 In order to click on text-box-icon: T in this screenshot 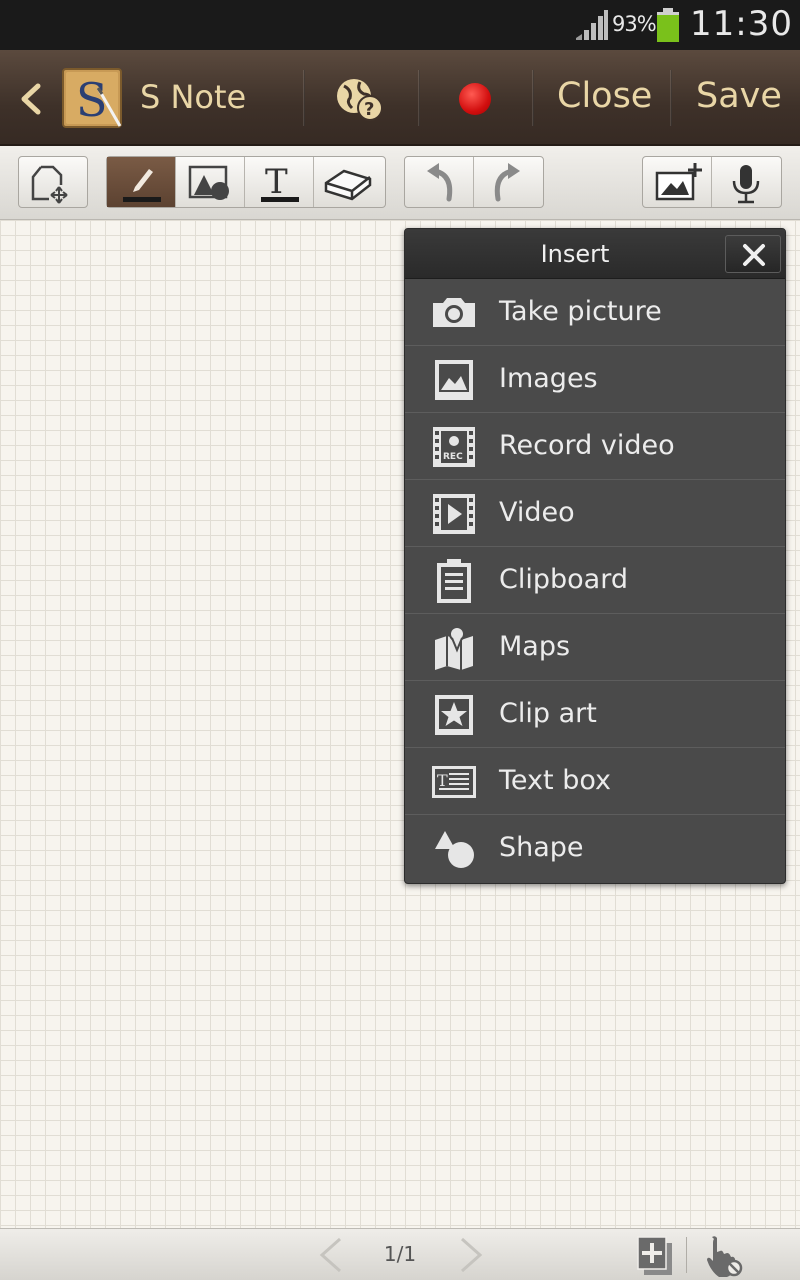, I will do `click(454, 782)`.